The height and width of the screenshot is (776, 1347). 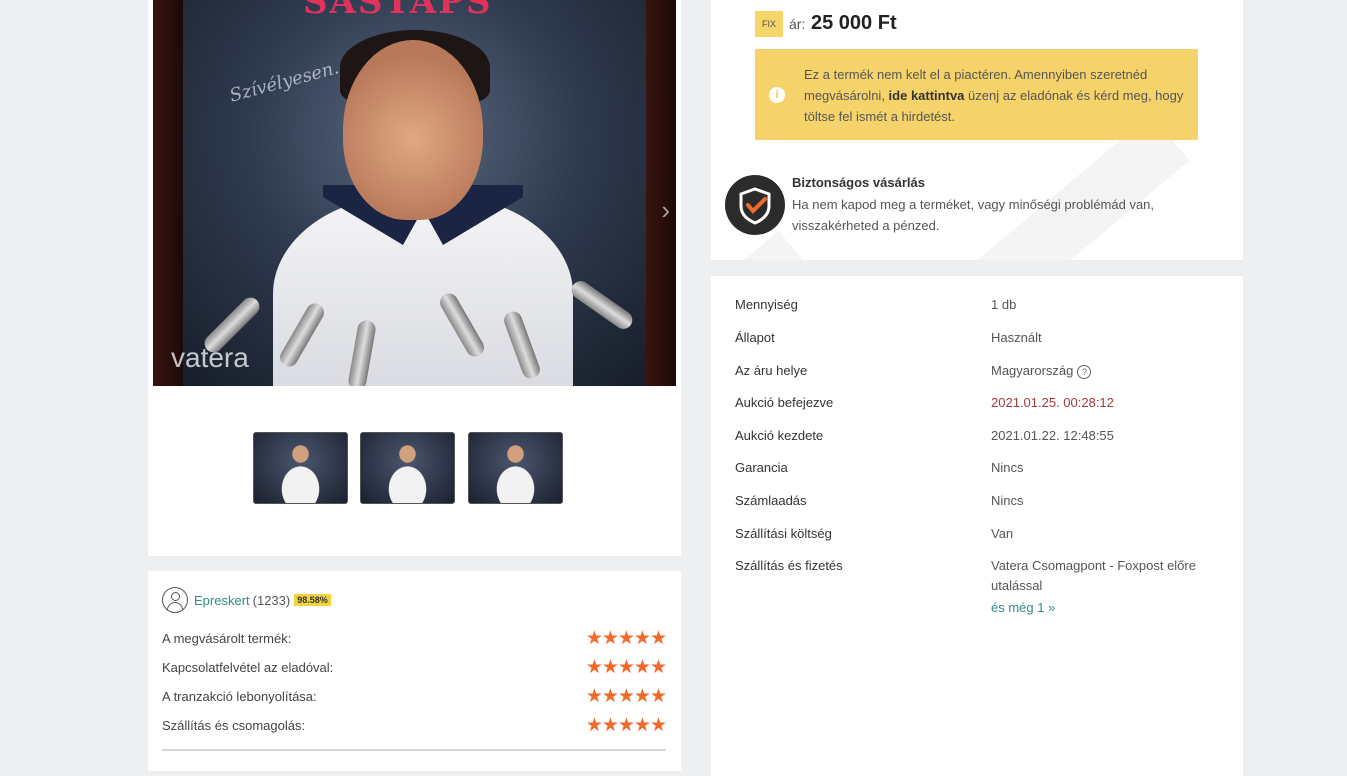 I want to click on seller-info: Epreskert (1233) 98.58%, so click(x=246, y=600).